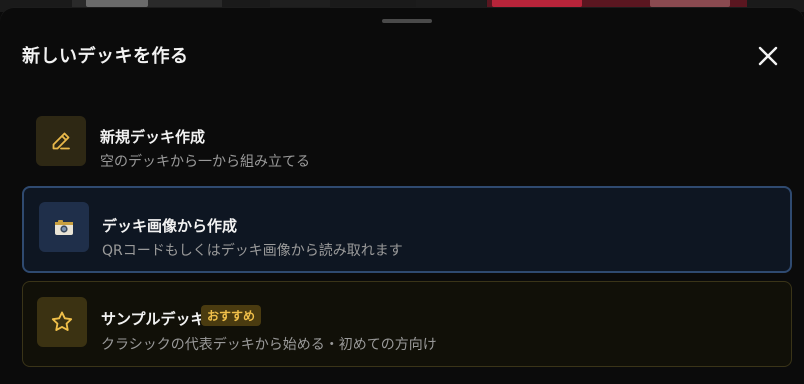  I want to click on dialog-title: 新しいデッキを作る, so click(105, 56).